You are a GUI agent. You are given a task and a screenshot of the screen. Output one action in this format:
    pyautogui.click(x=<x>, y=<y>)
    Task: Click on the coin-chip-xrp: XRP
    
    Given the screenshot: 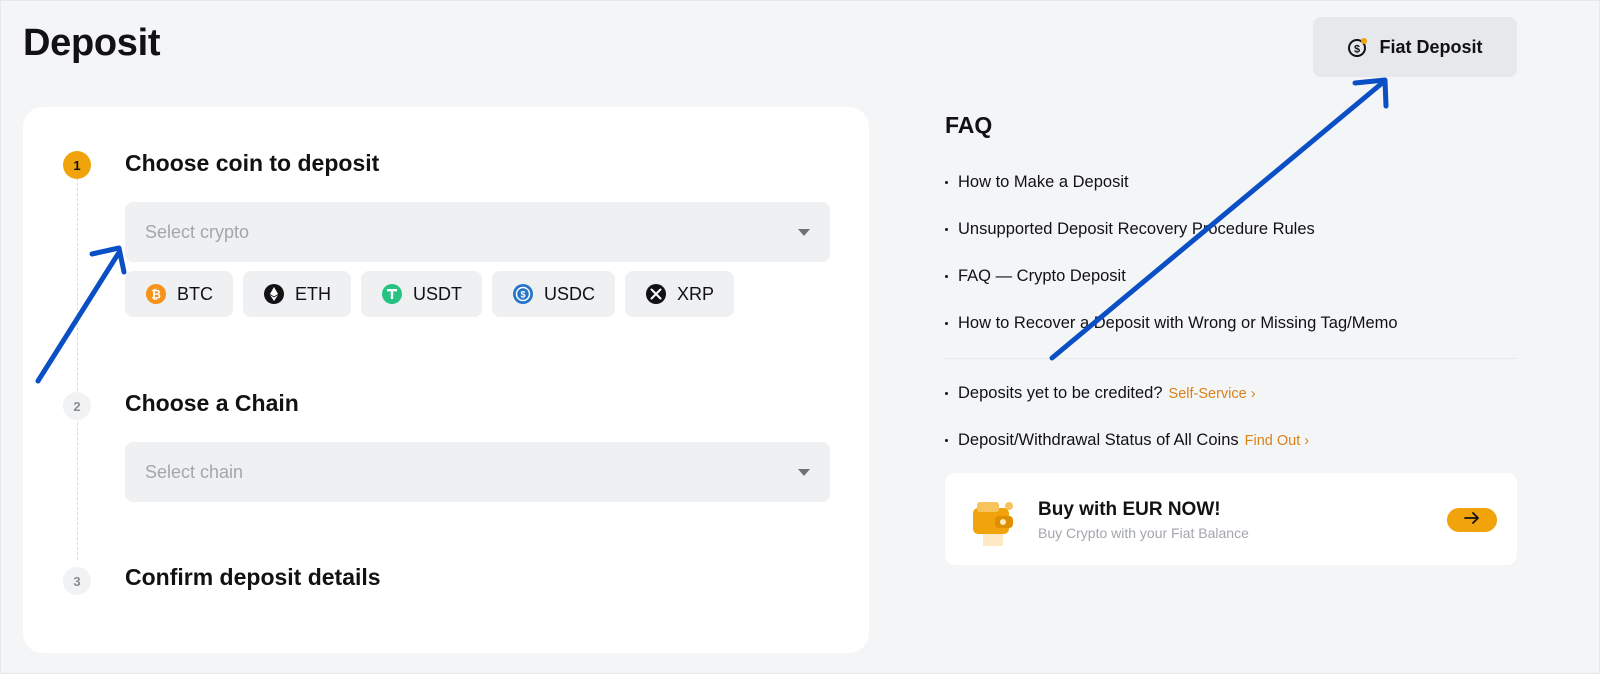 What is the action you would take?
    pyautogui.click(x=680, y=294)
    